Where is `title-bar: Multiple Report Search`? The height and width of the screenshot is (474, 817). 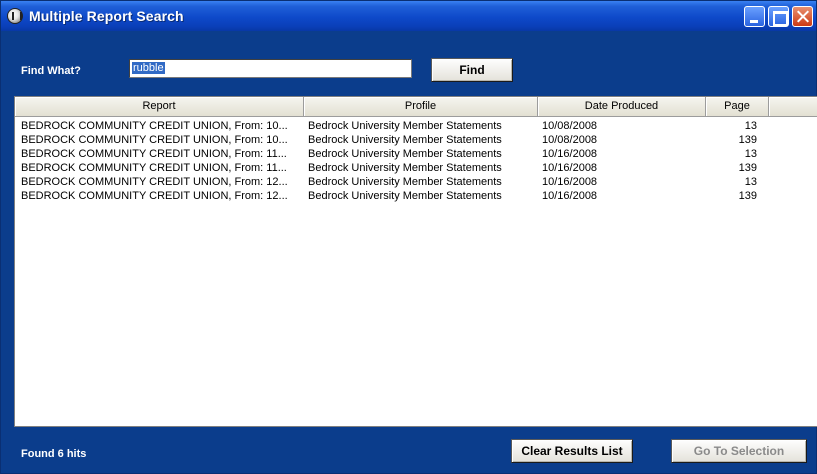
title-bar: Multiple Report Search is located at coordinates (408, 16).